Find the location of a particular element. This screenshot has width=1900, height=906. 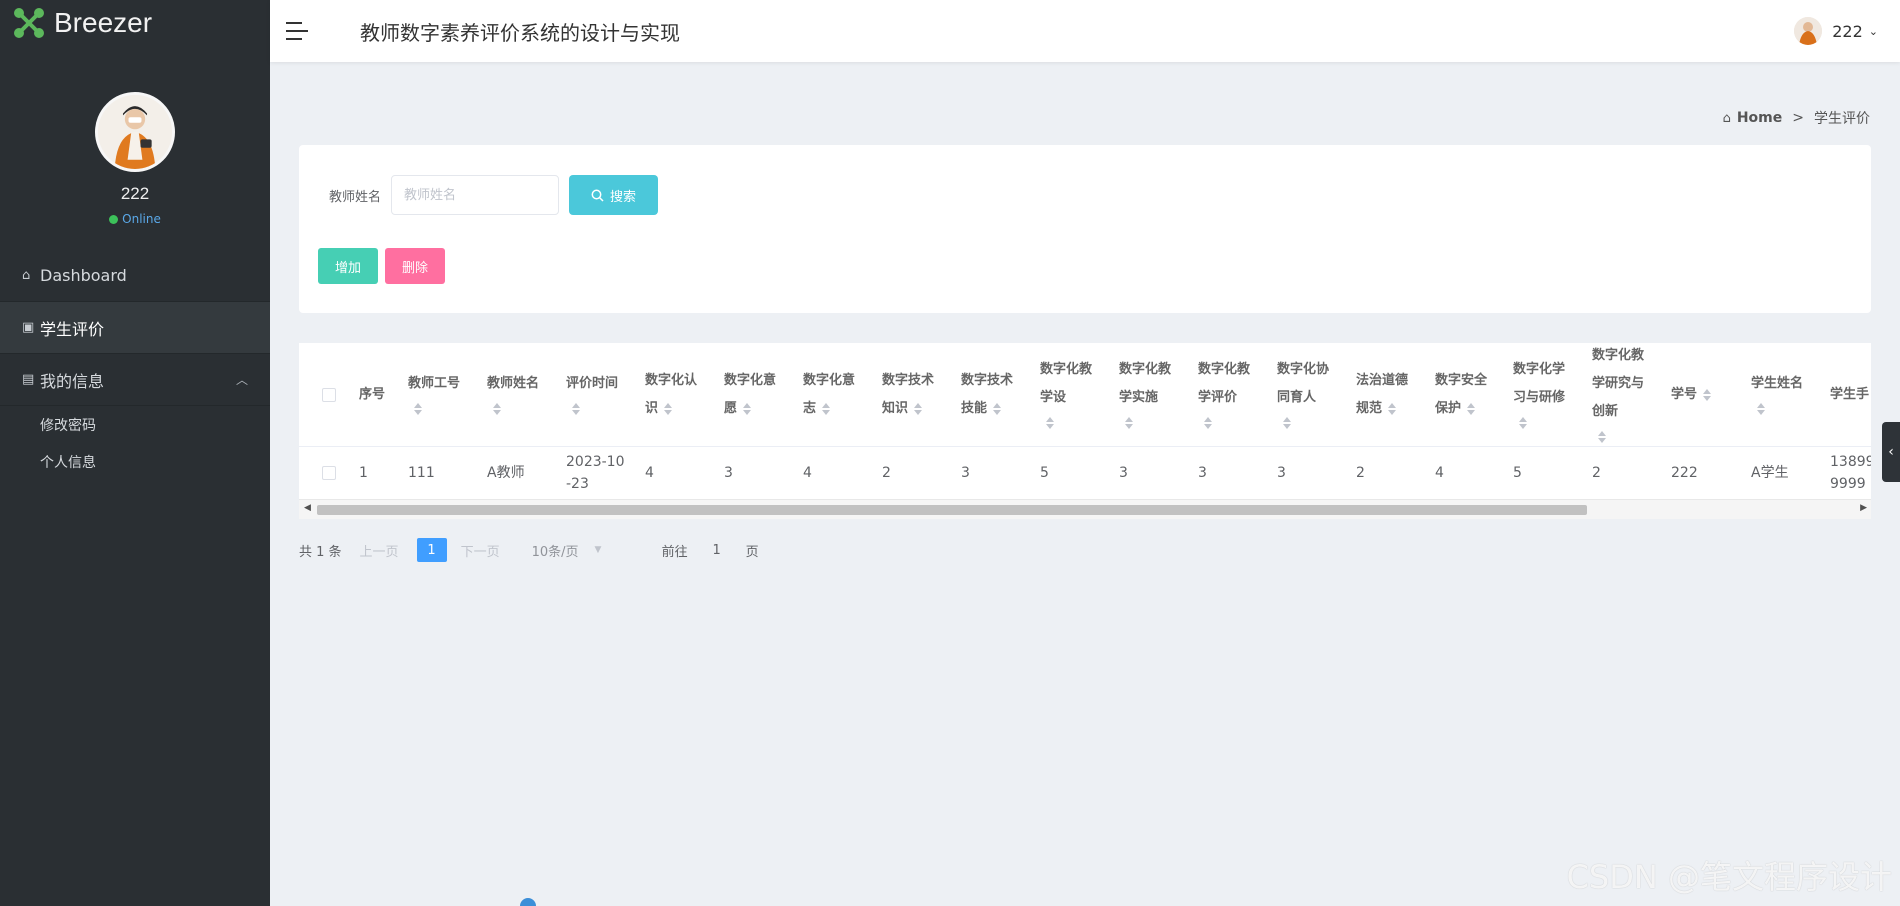

column-header-name: 教师姓名 is located at coordinates (526, 394).